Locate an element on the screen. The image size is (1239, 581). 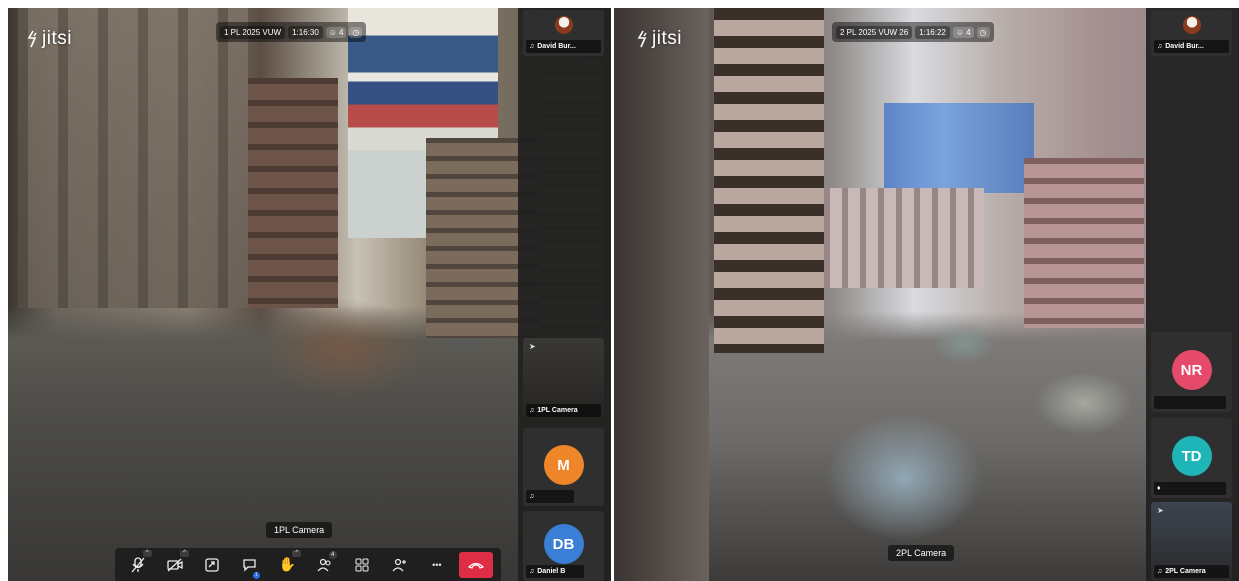
chat-unread-badge: 1 is located at coordinates (256, 575).